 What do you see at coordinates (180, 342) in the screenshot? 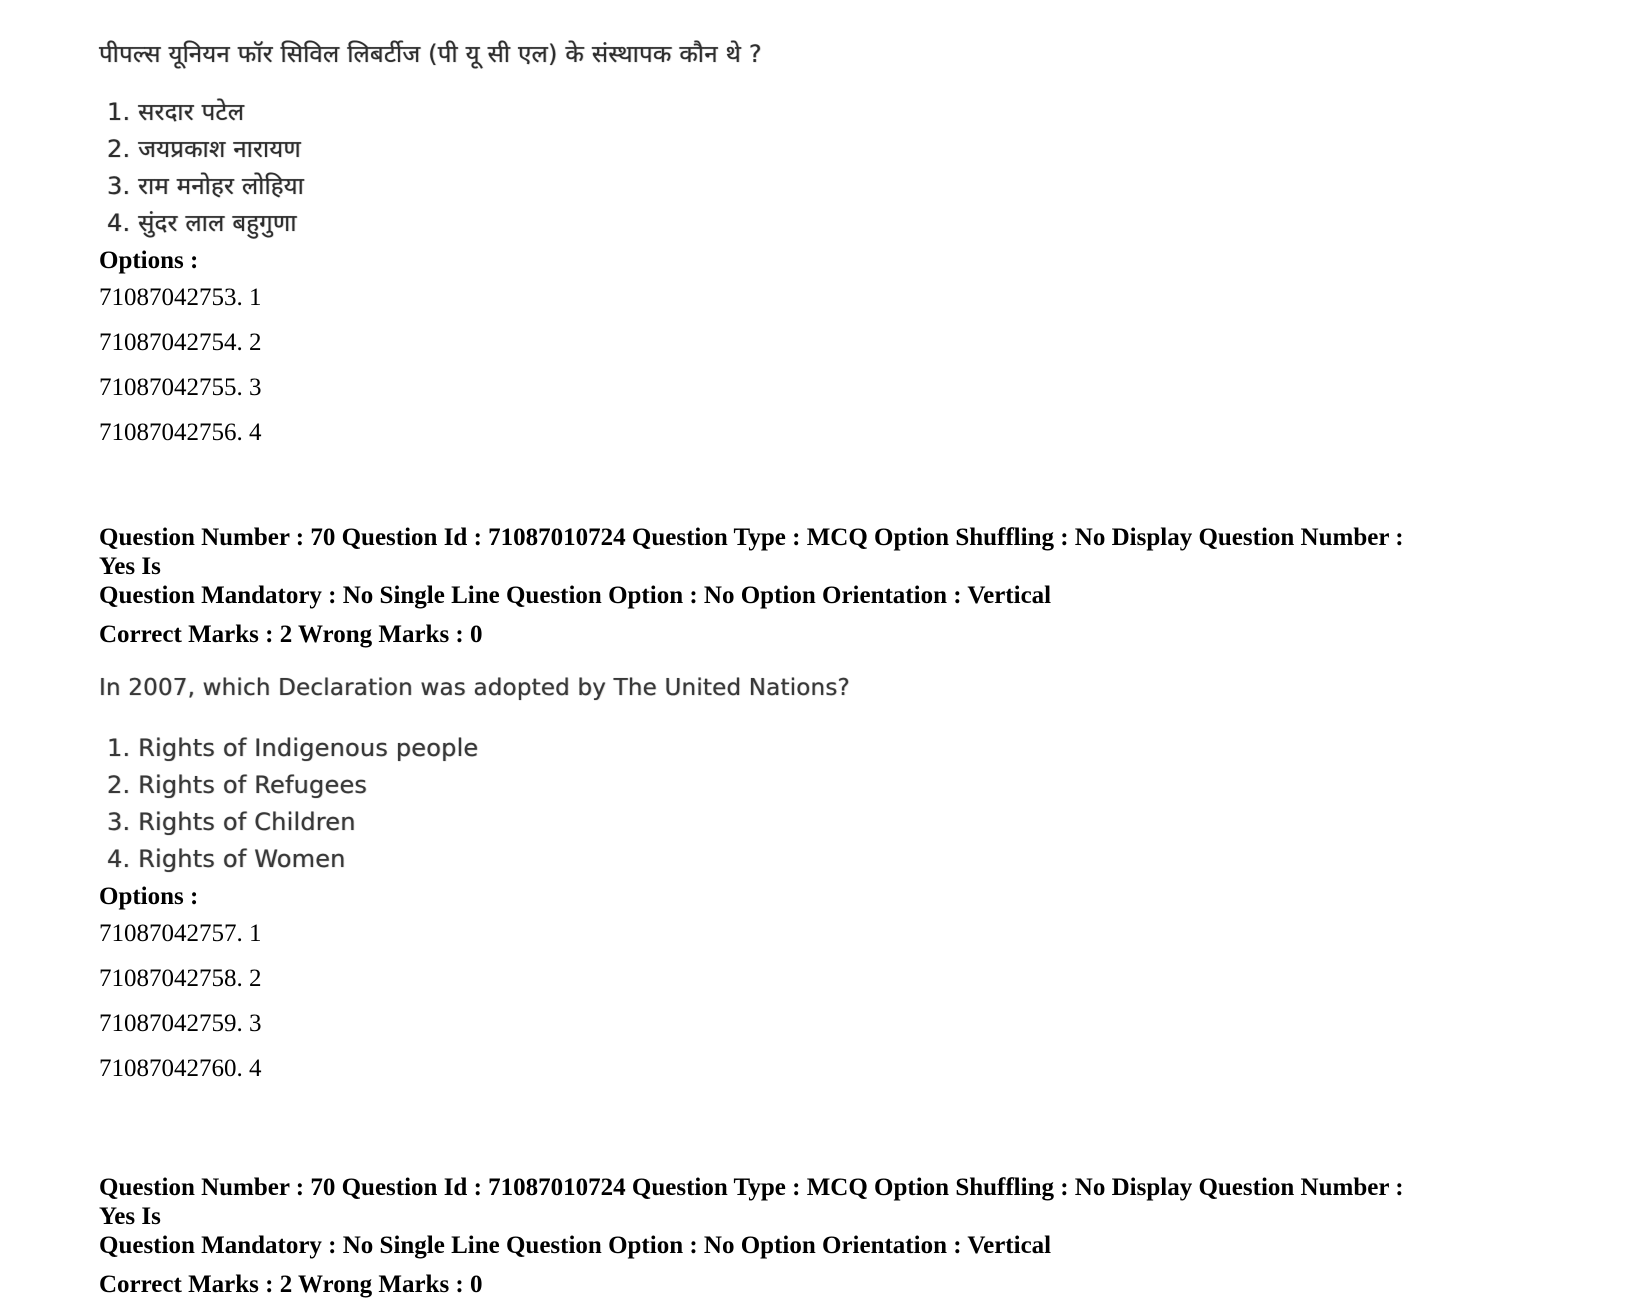
I see `option-id-row: 71087042754. 2` at bounding box center [180, 342].